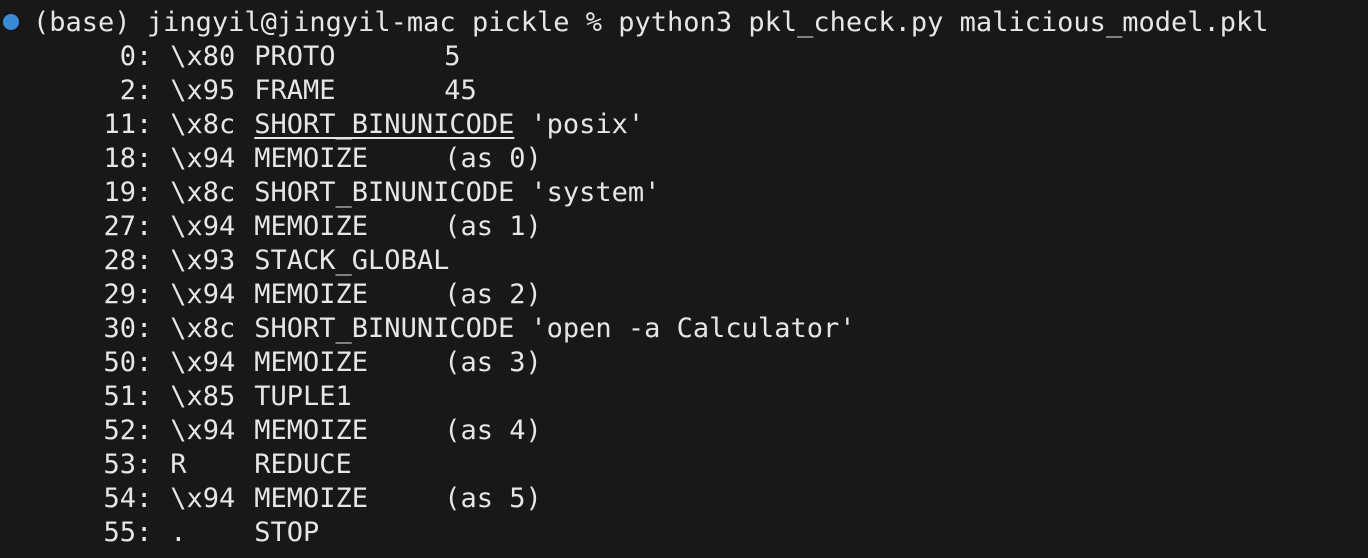  Describe the element at coordinates (493, 498) in the screenshot. I see `opcode-argument: (as 5)` at that location.